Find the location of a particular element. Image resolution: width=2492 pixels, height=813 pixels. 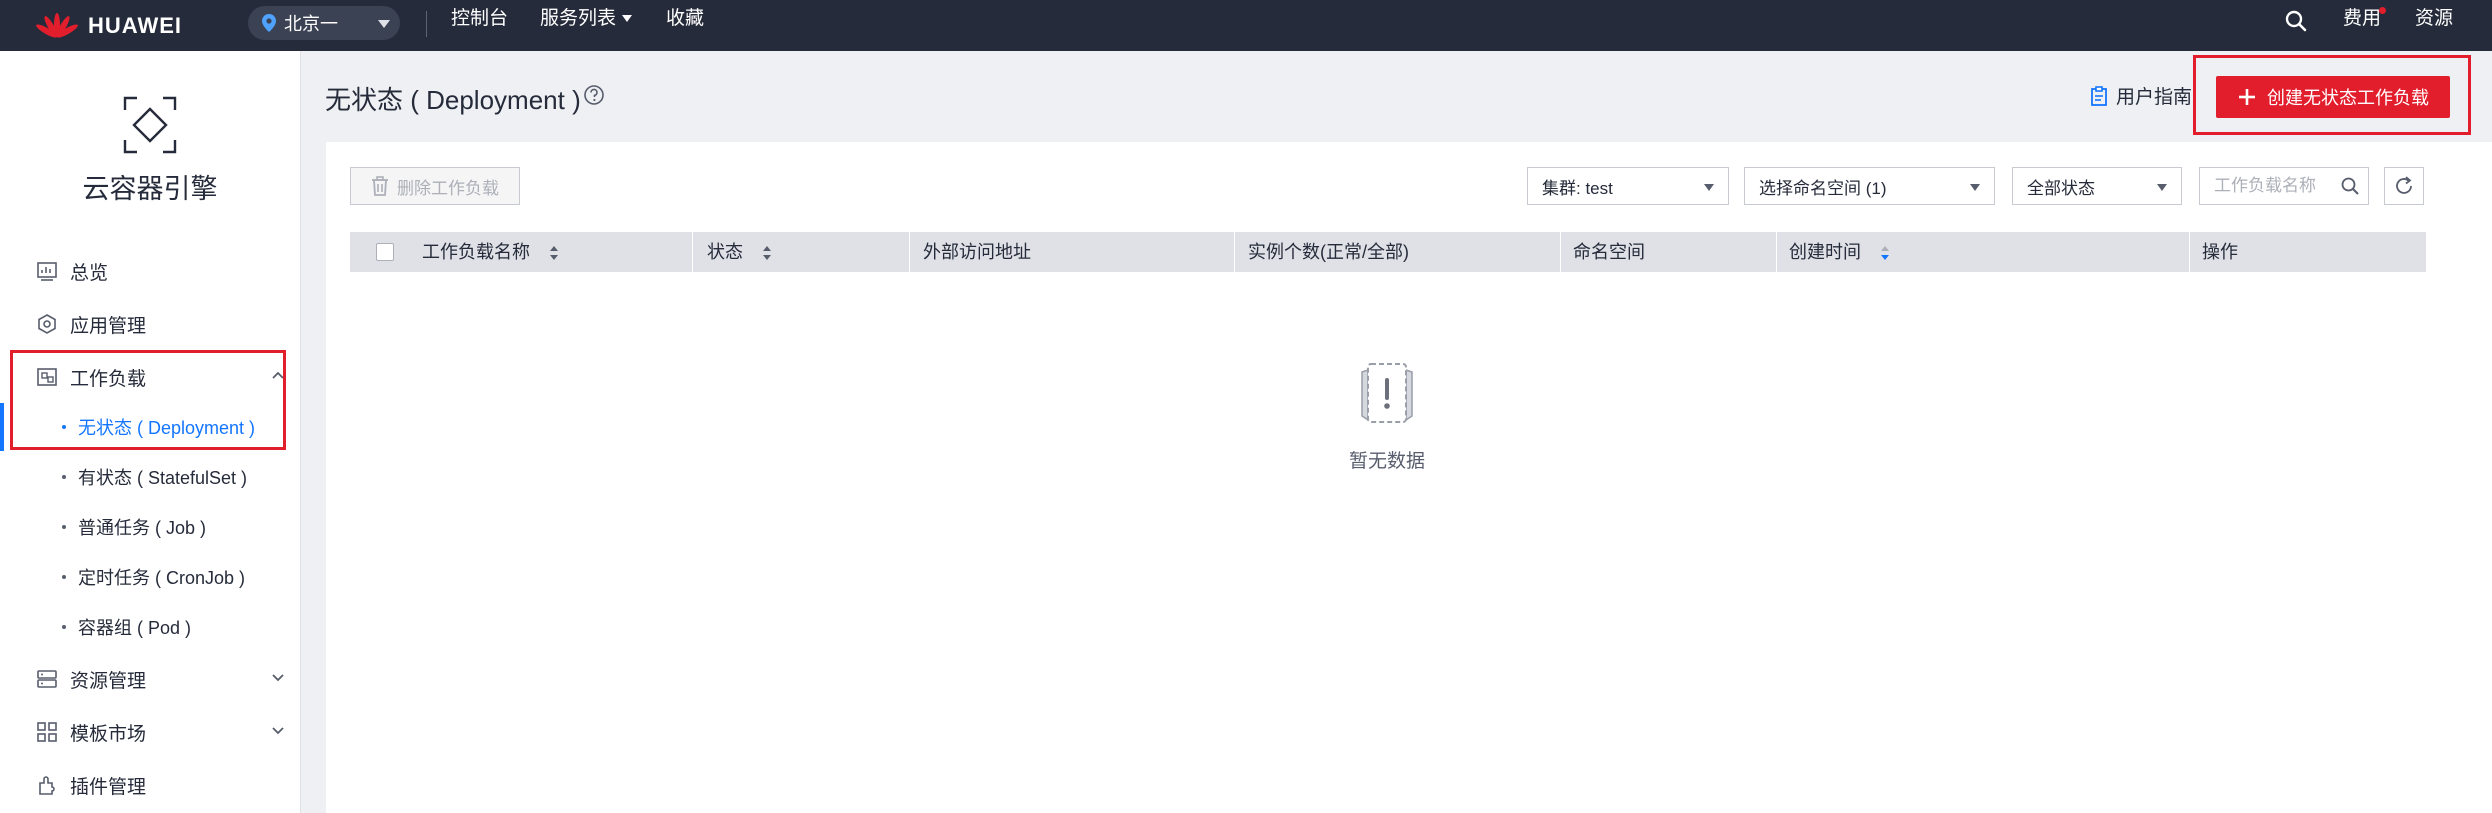

cluster-select: 集群: test is located at coordinates (1628, 186).